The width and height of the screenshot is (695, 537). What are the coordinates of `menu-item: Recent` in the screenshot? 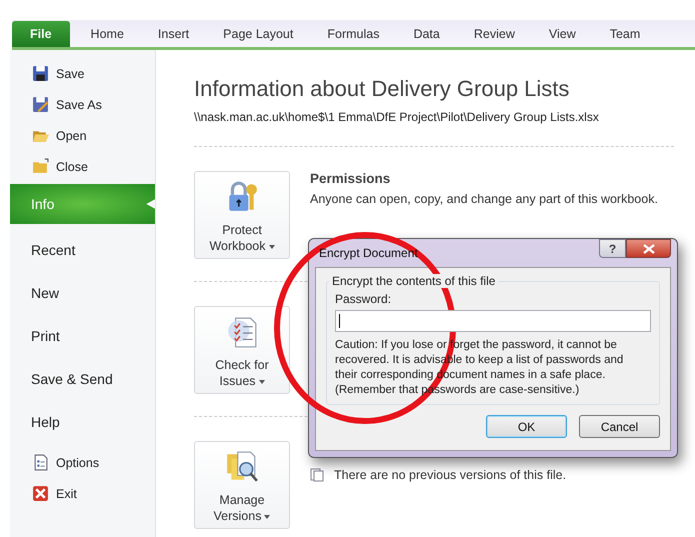 It's located at (82, 249).